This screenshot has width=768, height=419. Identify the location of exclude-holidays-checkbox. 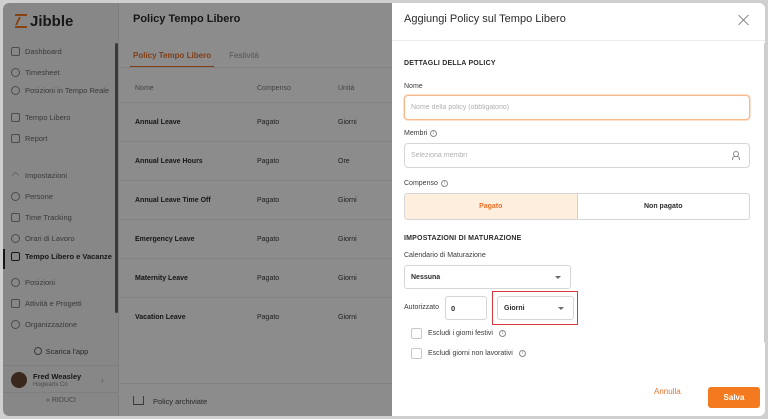
(416, 333).